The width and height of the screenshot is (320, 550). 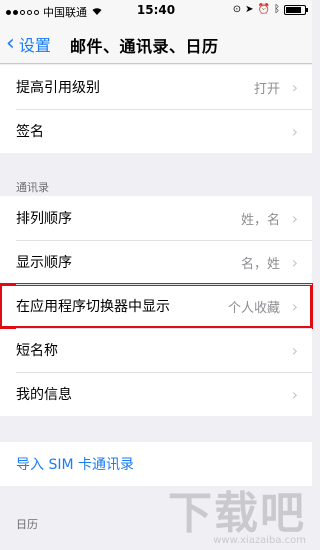 What do you see at coordinates (263, 9) in the screenshot?
I see `alarm-icon: ⏰` at bounding box center [263, 9].